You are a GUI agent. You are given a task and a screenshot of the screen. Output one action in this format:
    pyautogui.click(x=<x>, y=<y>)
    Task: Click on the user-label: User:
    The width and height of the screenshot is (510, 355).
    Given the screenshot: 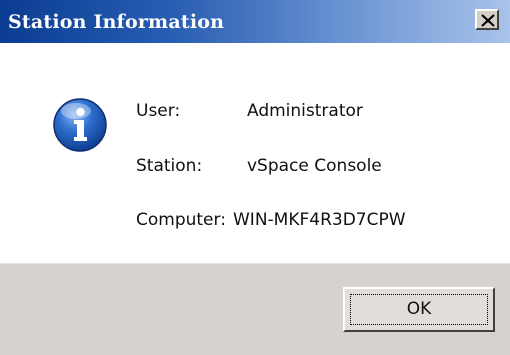 What is the action you would take?
    pyautogui.click(x=158, y=111)
    